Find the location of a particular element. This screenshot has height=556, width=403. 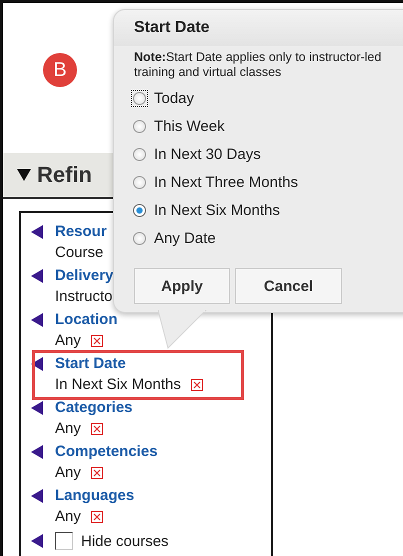

radio-label: Any Date is located at coordinates (185, 238).